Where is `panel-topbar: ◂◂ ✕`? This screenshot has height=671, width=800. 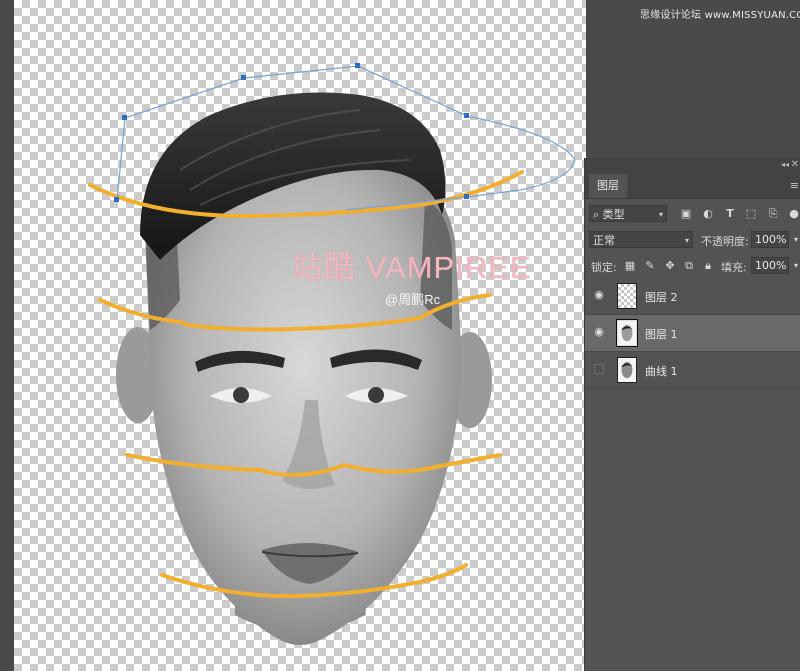
panel-topbar: ◂◂ ✕ is located at coordinates (692, 166).